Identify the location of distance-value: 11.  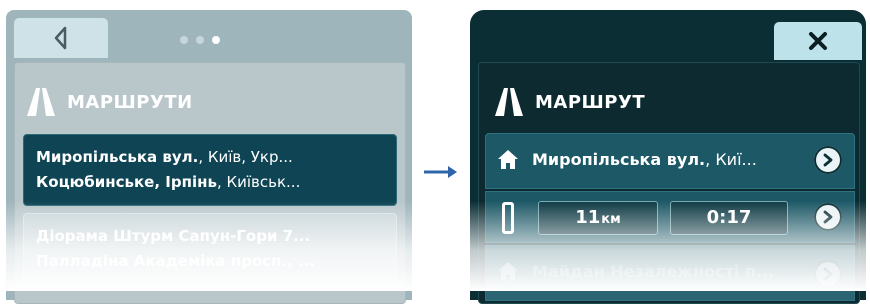
(588, 217).